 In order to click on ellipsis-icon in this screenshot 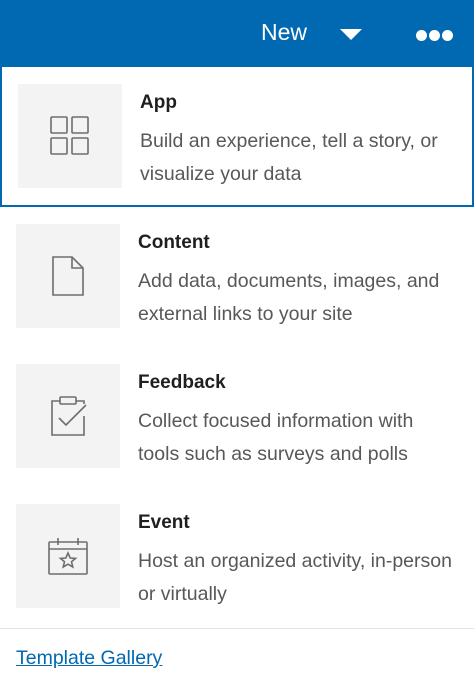, I will do `click(434, 36)`.